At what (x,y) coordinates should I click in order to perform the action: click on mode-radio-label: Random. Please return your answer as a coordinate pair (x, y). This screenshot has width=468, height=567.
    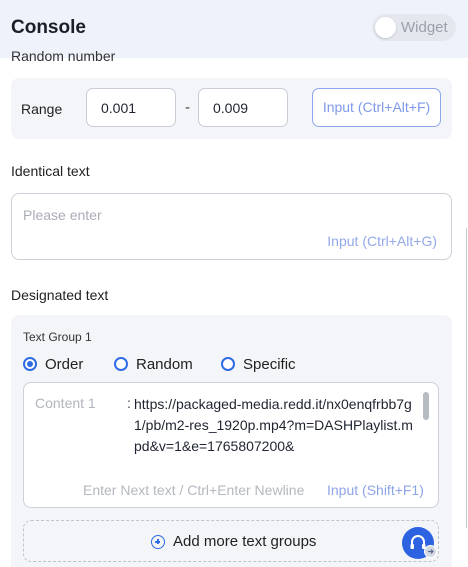
    Looking at the image, I should click on (164, 364).